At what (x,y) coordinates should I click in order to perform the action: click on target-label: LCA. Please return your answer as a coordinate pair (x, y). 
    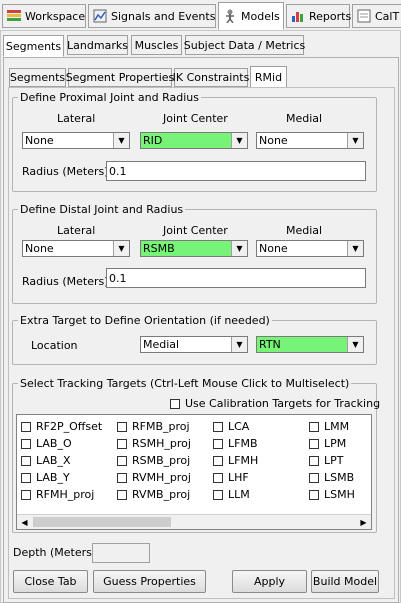
    Looking at the image, I should click on (239, 426).